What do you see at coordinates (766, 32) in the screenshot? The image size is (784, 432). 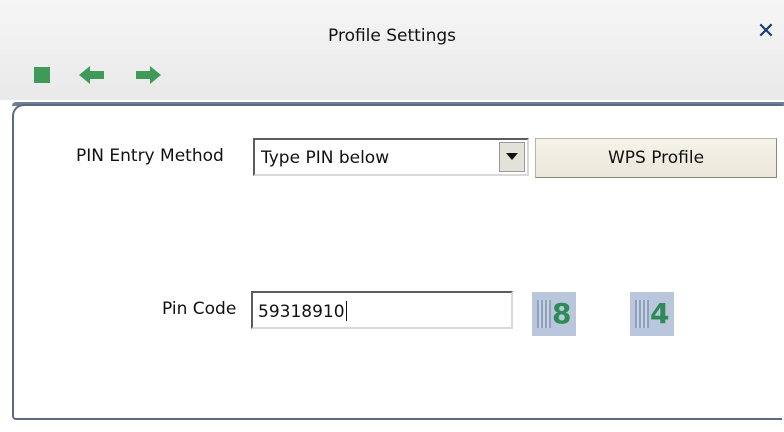 I see `close-icon: ✕` at bounding box center [766, 32].